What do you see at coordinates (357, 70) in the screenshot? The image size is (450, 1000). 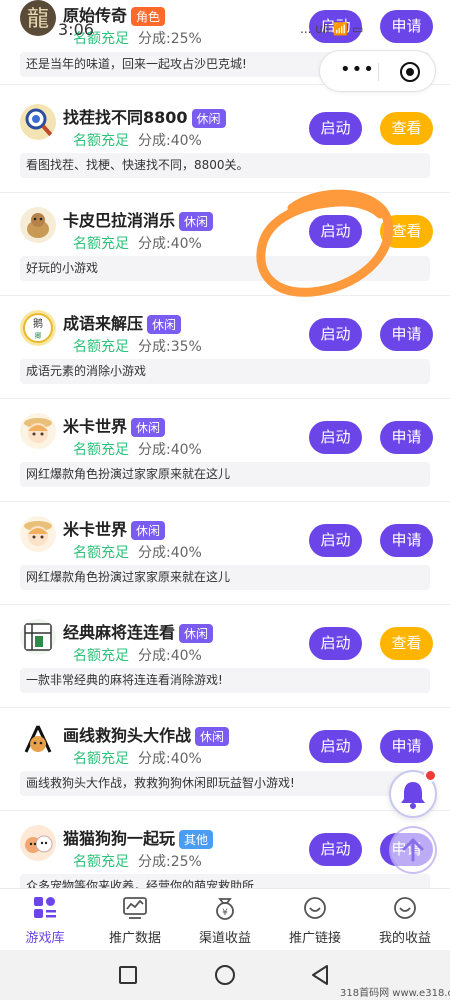 I see `more-icon: •••` at bounding box center [357, 70].